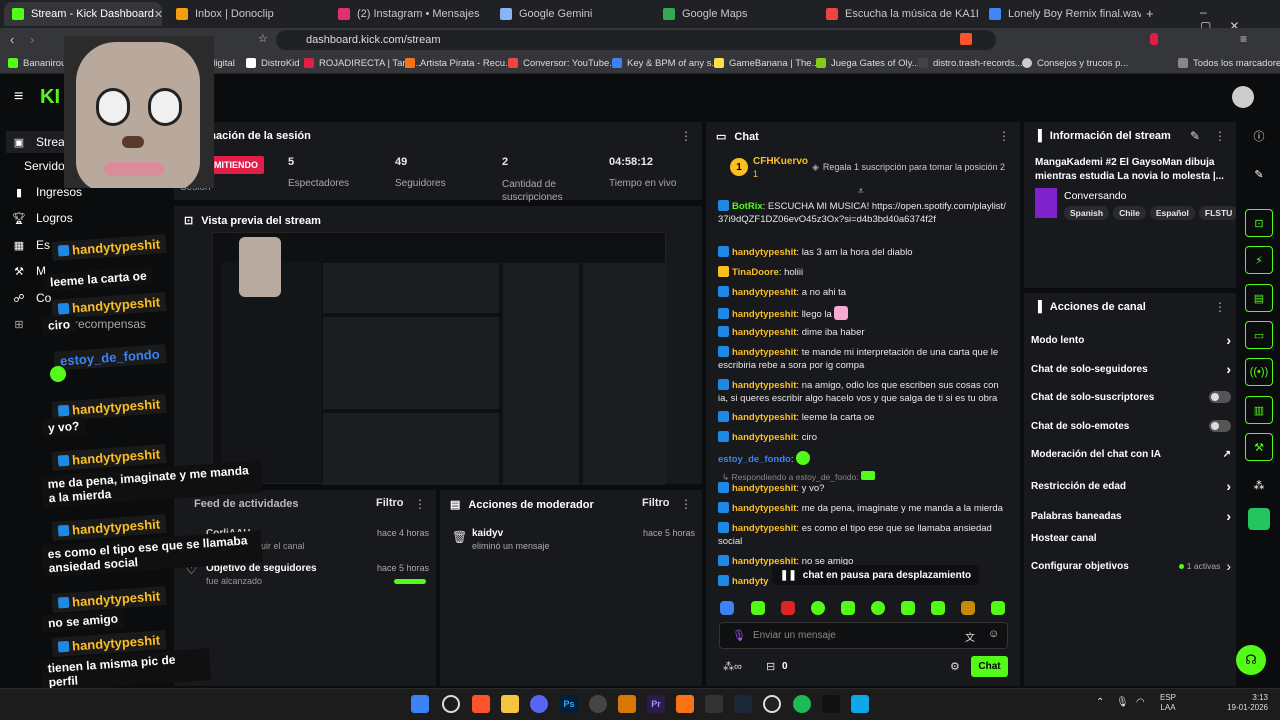  Describe the element at coordinates (1131, 486) in the screenshot. I see `action-restriccion-edad: Restricción de edad ›` at that location.